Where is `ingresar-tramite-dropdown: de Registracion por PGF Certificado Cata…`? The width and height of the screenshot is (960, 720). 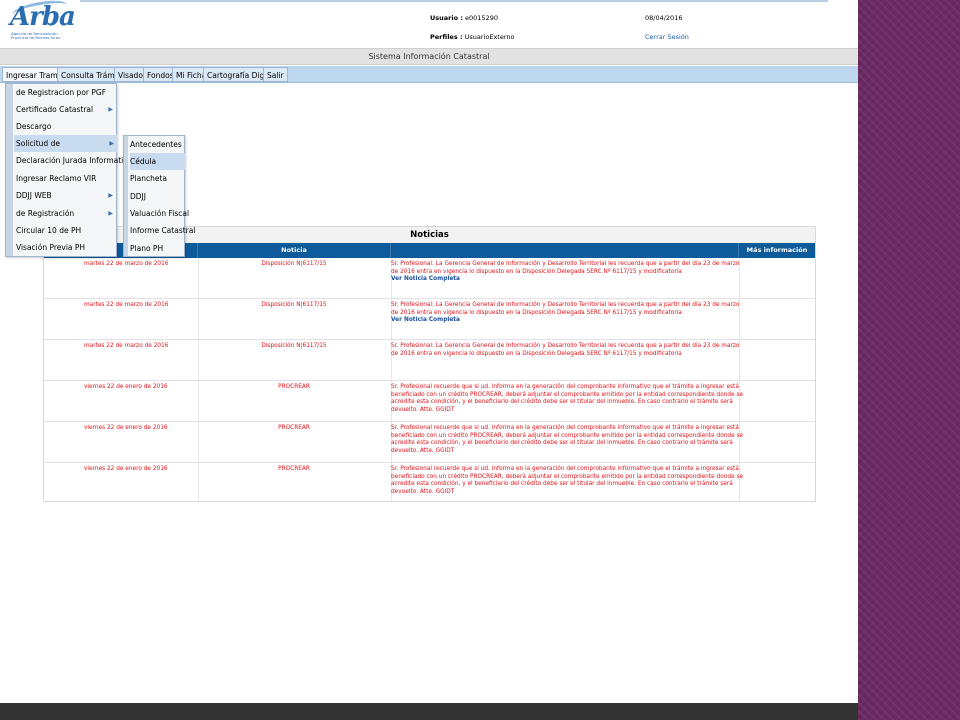
ingresar-tramite-dropdown: de Registracion por PGF Certificado Cata… is located at coordinates (68, 170).